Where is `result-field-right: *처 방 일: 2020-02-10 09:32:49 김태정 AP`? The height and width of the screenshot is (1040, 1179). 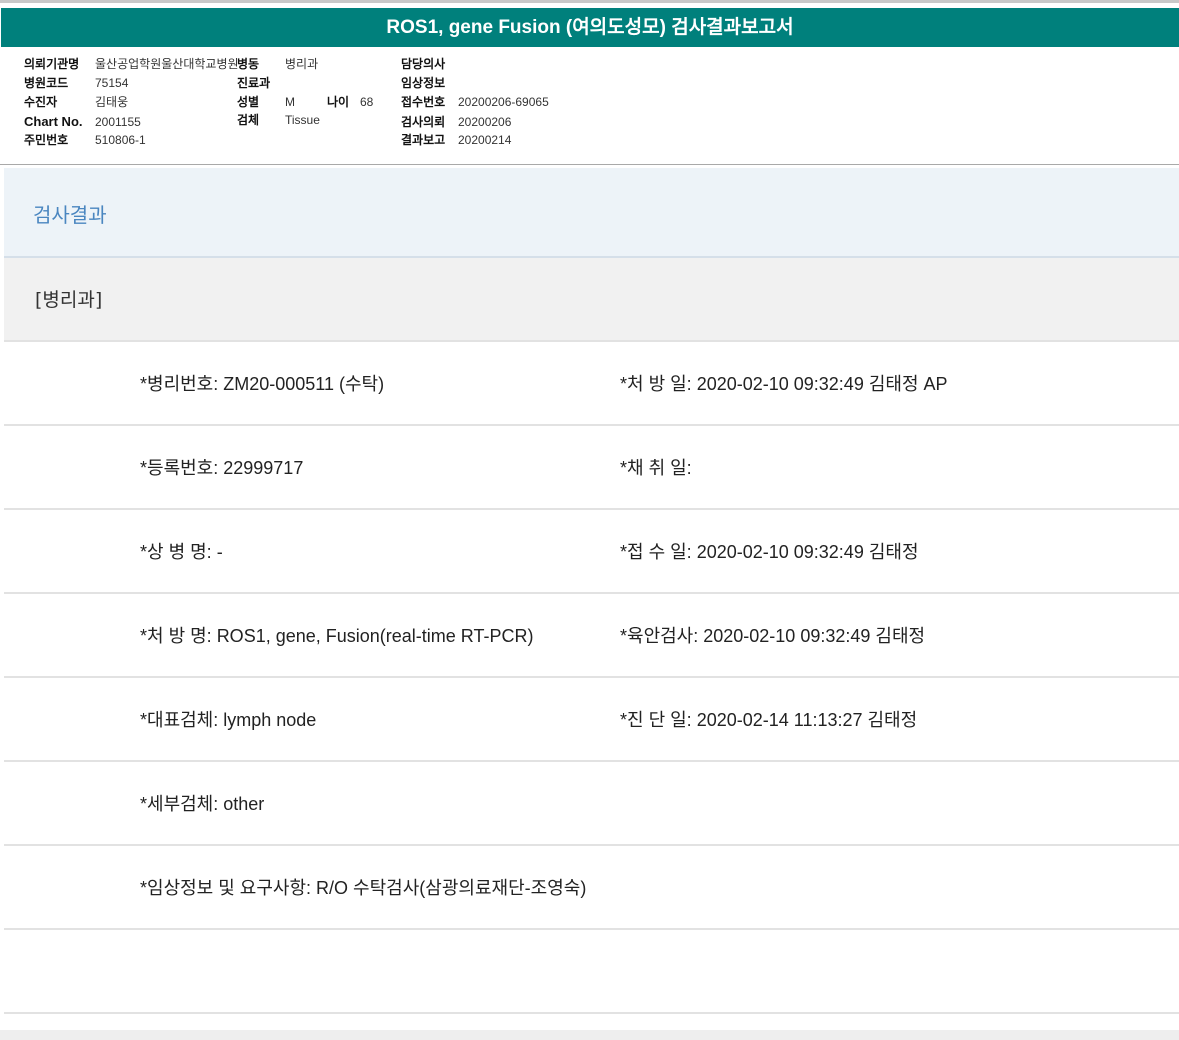 result-field-right: *처 방 일: 2020-02-10 09:32:49 김태정 AP is located at coordinates (784, 384).